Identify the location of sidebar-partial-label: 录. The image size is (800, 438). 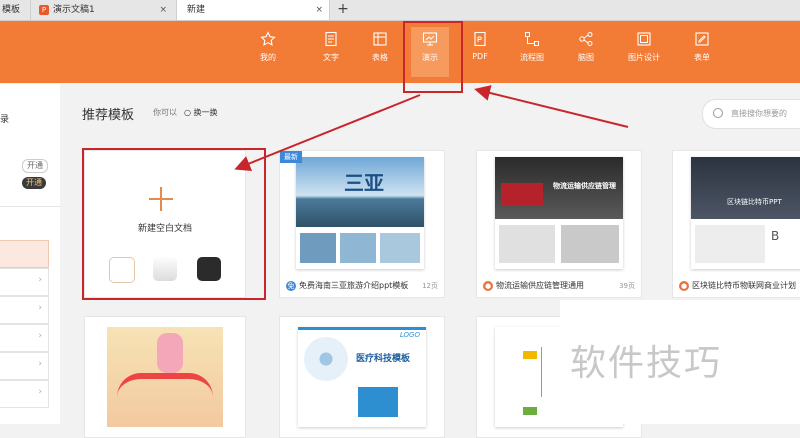
(5, 120).